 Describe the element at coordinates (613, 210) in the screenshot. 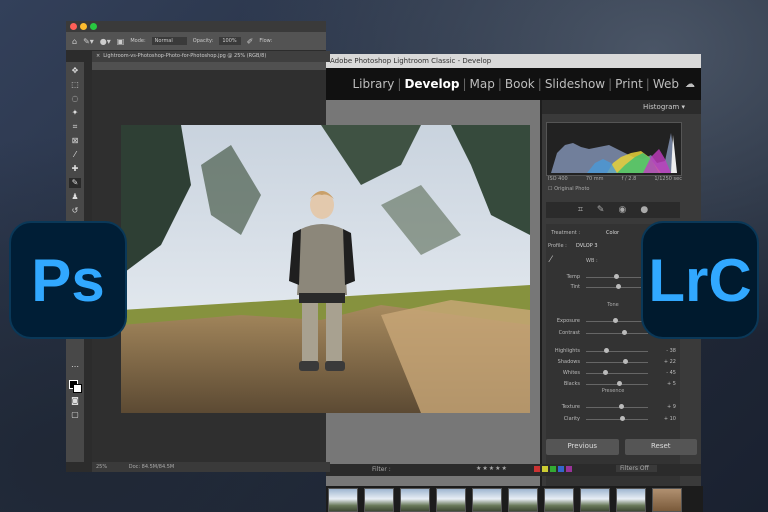

I see `develop-tool-strip: ⌗ ✎ ◉ ●` at that location.